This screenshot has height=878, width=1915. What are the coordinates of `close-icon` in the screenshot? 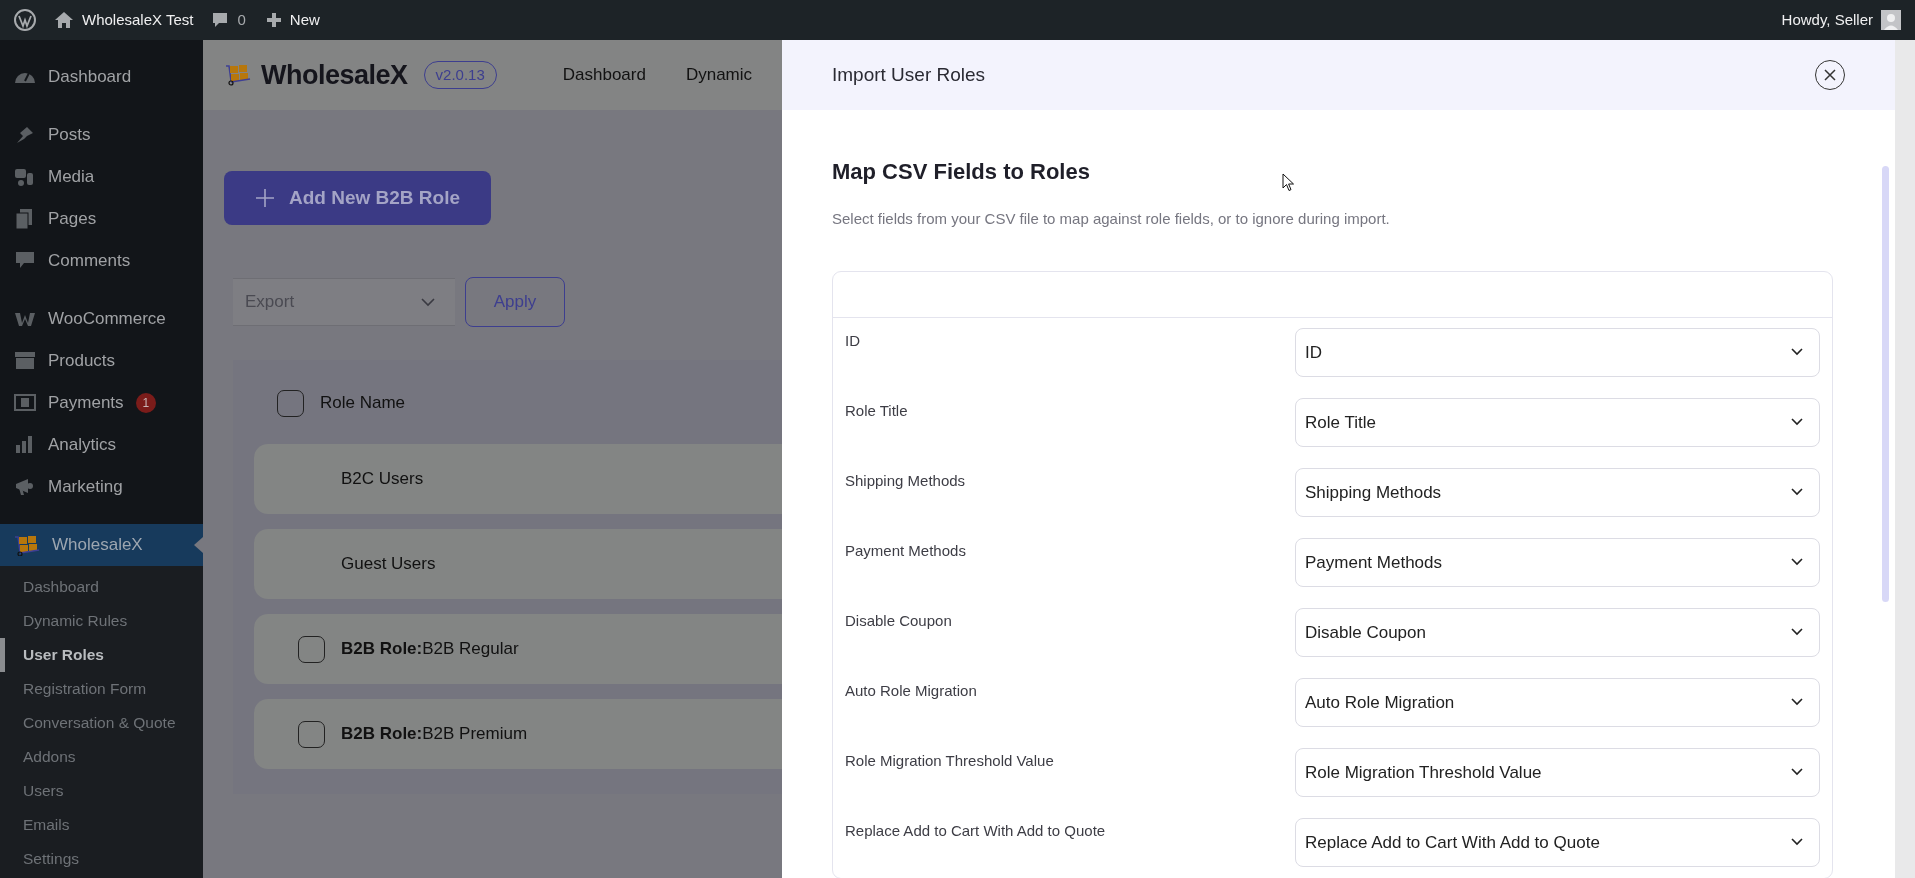 It's located at (1830, 75).